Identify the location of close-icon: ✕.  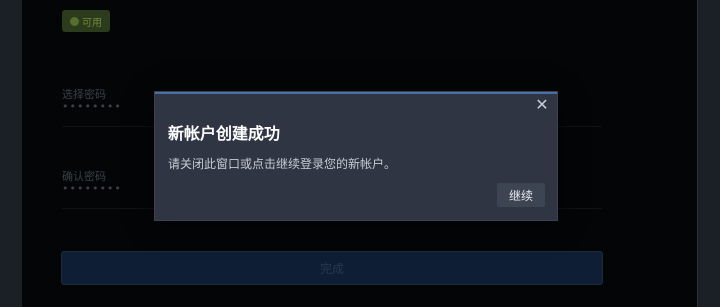
(542, 105).